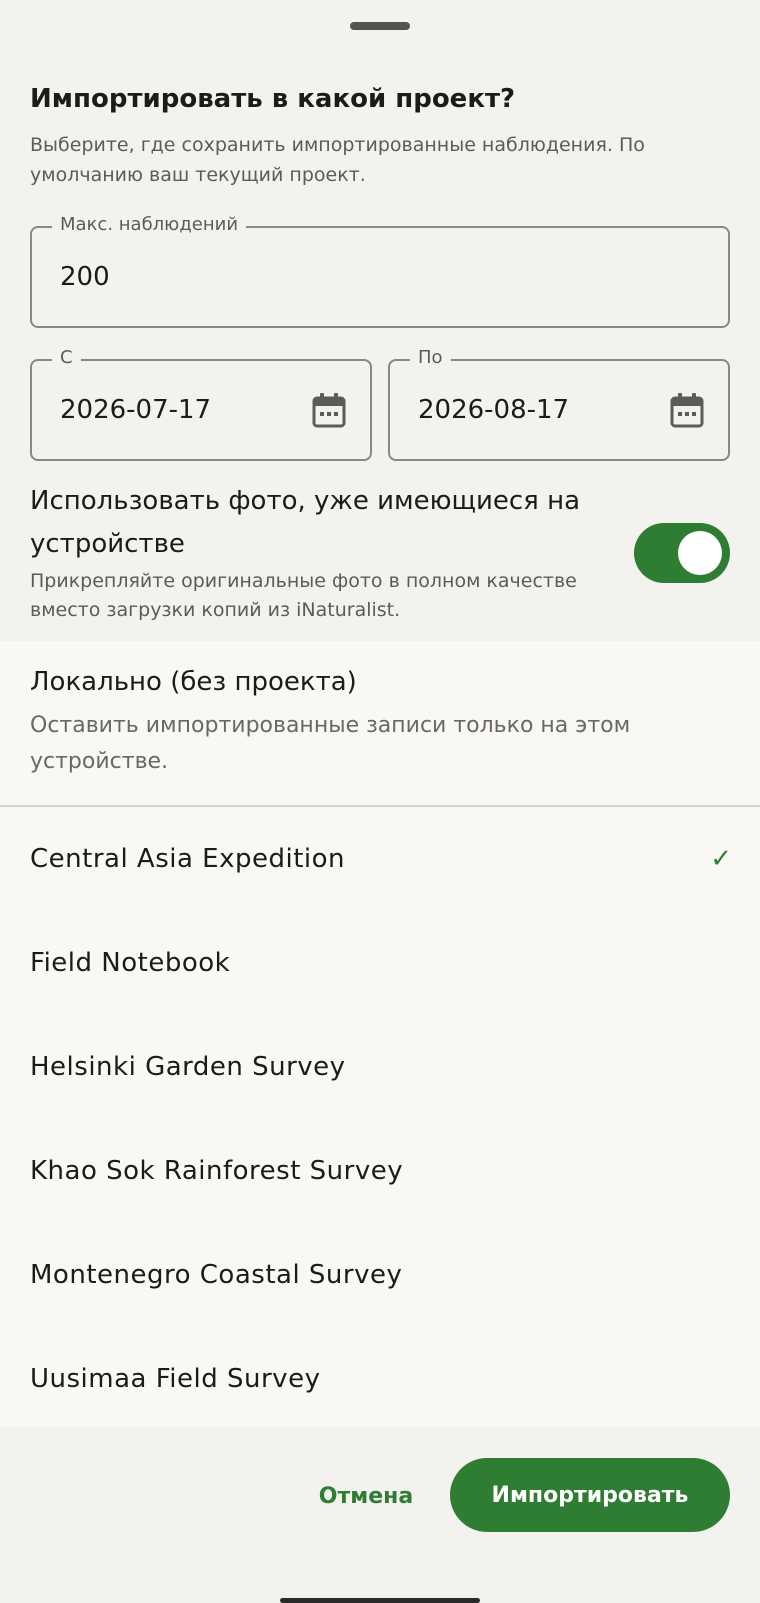 The width and height of the screenshot is (760, 1603). I want to click on max-observations-label: Макс. наблюдений, so click(149, 224).